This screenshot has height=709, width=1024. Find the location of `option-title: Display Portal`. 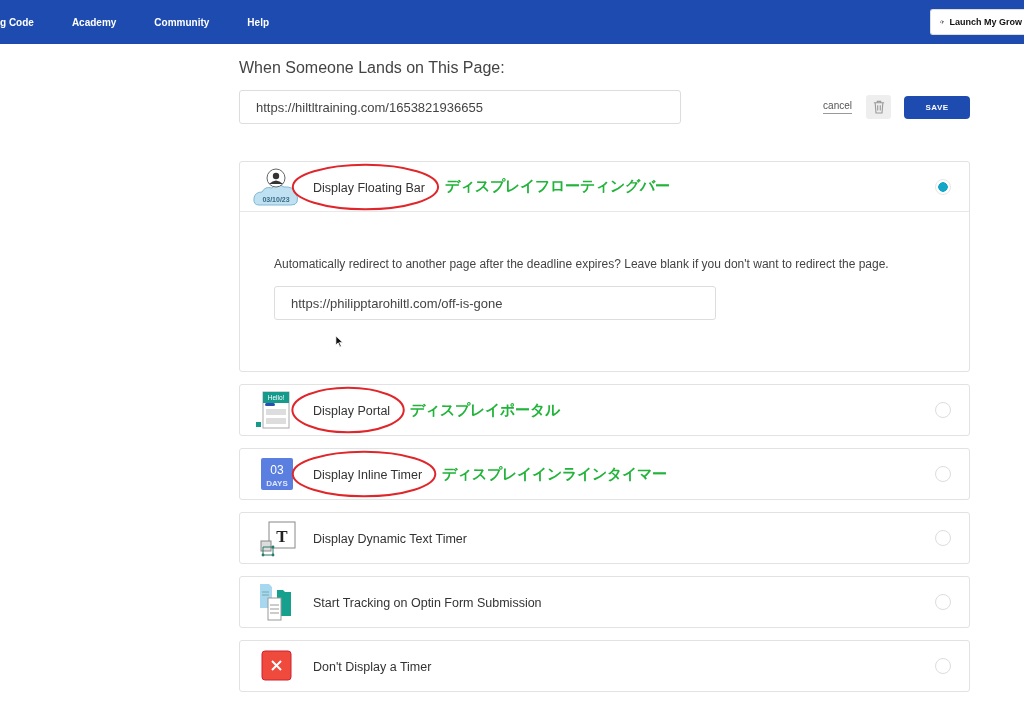

option-title: Display Portal is located at coordinates (352, 411).